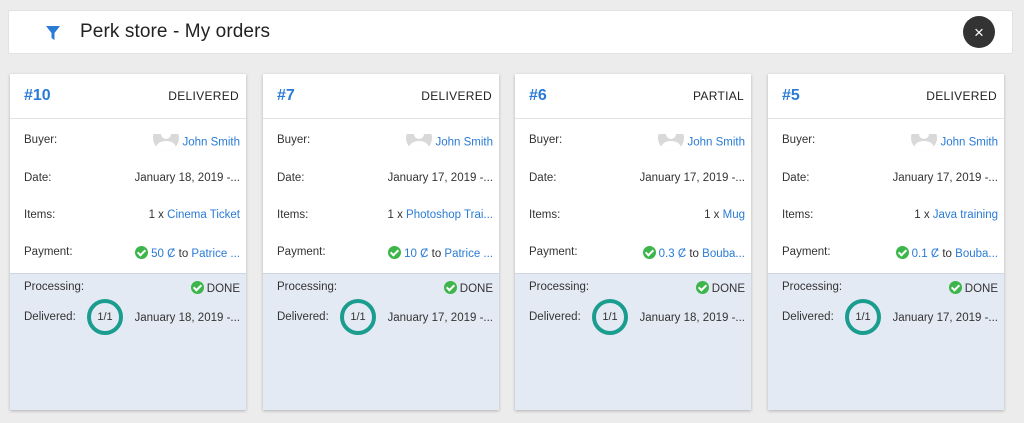 This screenshot has width=1024, height=423. What do you see at coordinates (128, 96) in the screenshot?
I see `order-card-header: #10 DELIVERED` at bounding box center [128, 96].